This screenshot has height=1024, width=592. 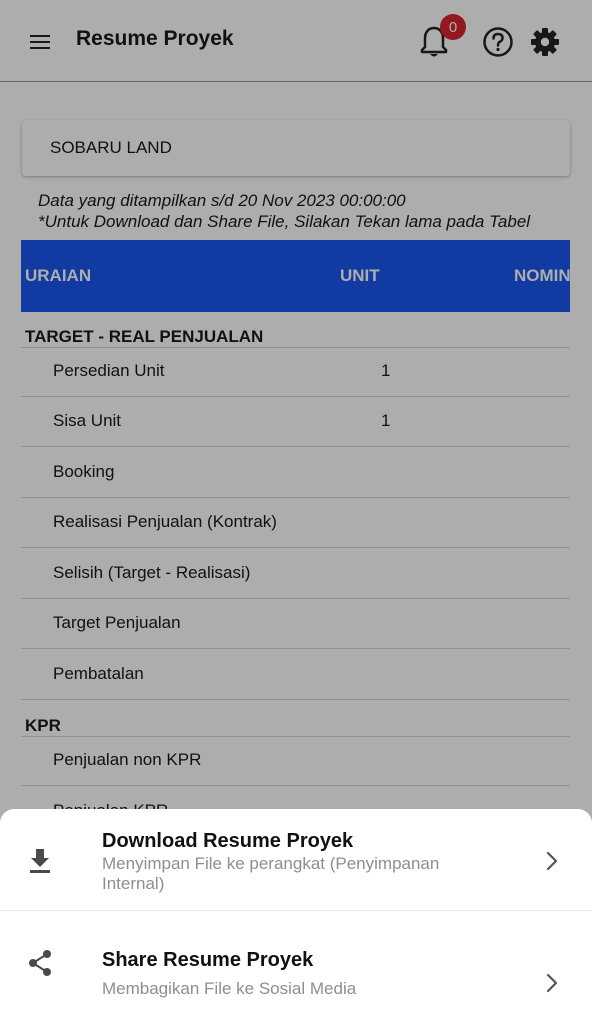 I want to click on share-subtitle: Membagikan File ke Sosial Media, so click(x=229, y=988).